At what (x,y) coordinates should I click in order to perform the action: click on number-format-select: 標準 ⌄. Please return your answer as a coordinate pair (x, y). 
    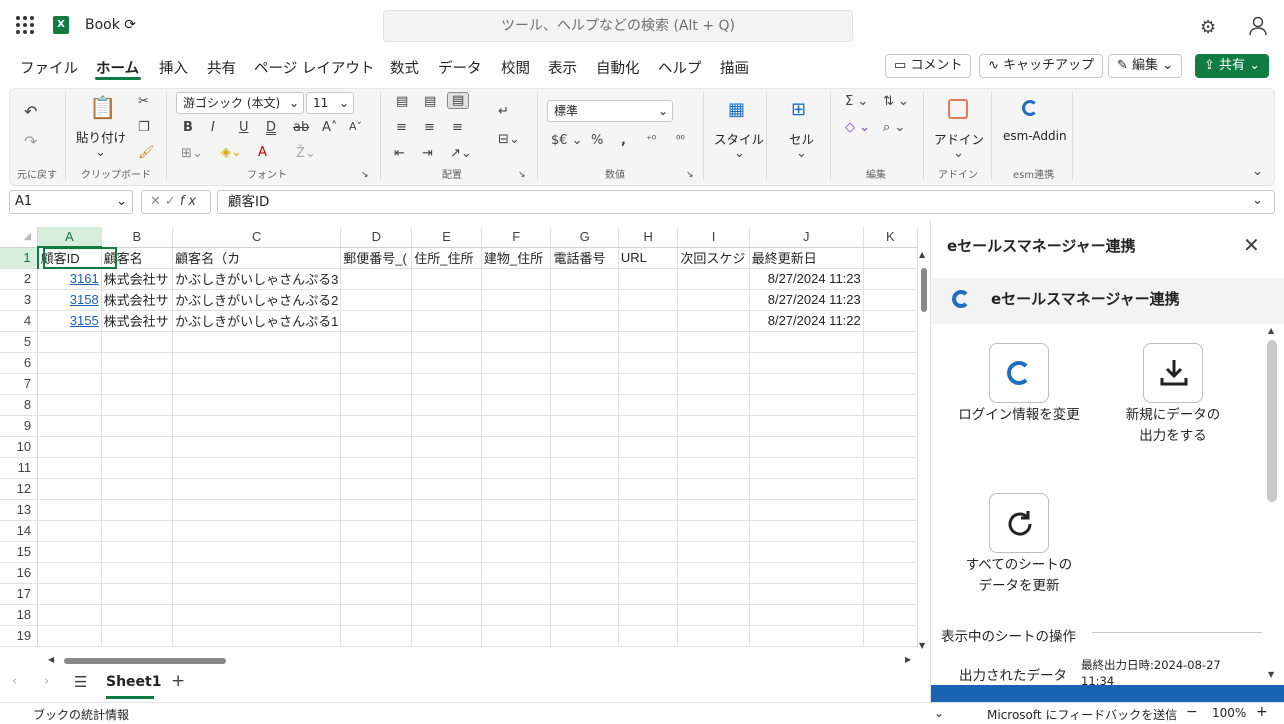
    Looking at the image, I should click on (610, 111).